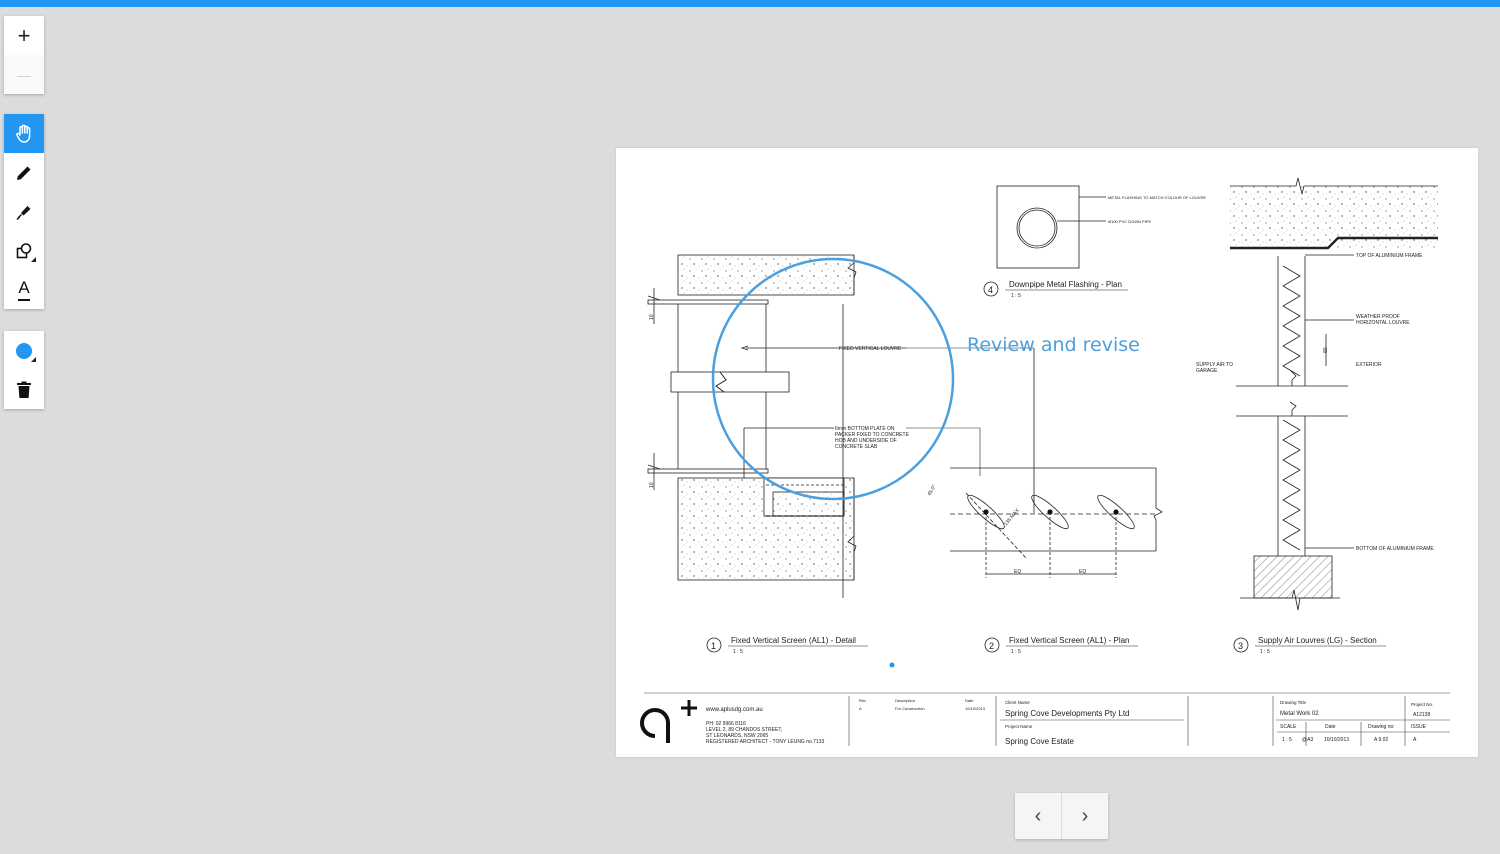 The height and width of the screenshot is (854, 1500). What do you see at coordinates (1336, 740) in the screenshot?
I see `date2-value: 10/10/2013` at bounding box center [1336, 740].